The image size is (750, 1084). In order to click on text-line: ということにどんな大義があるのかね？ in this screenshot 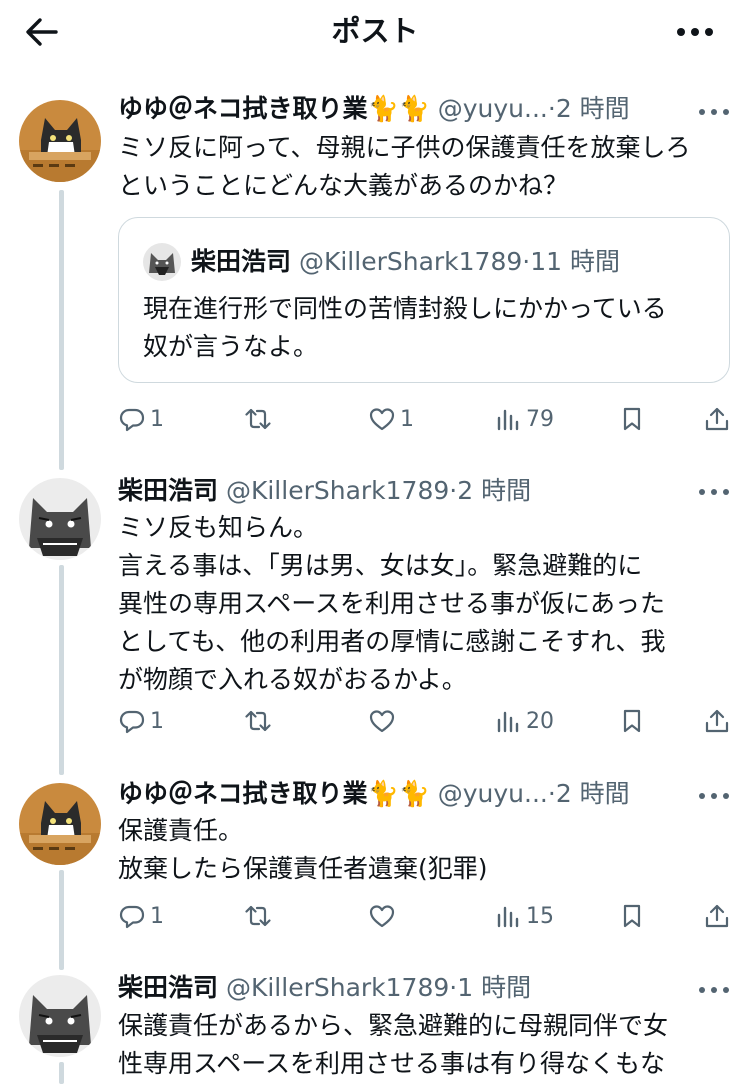, I will do `click(343, 185)`.